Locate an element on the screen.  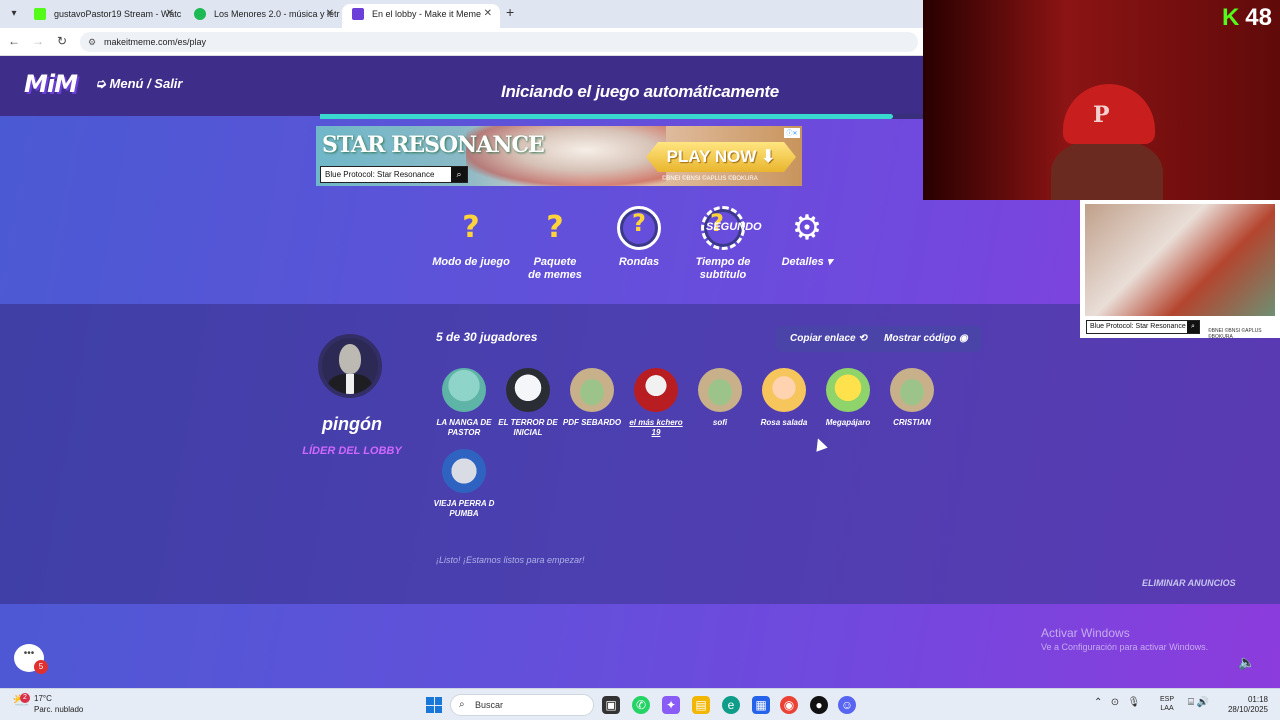
player-card: CRISTIAN is located at coordinates (912, 398).